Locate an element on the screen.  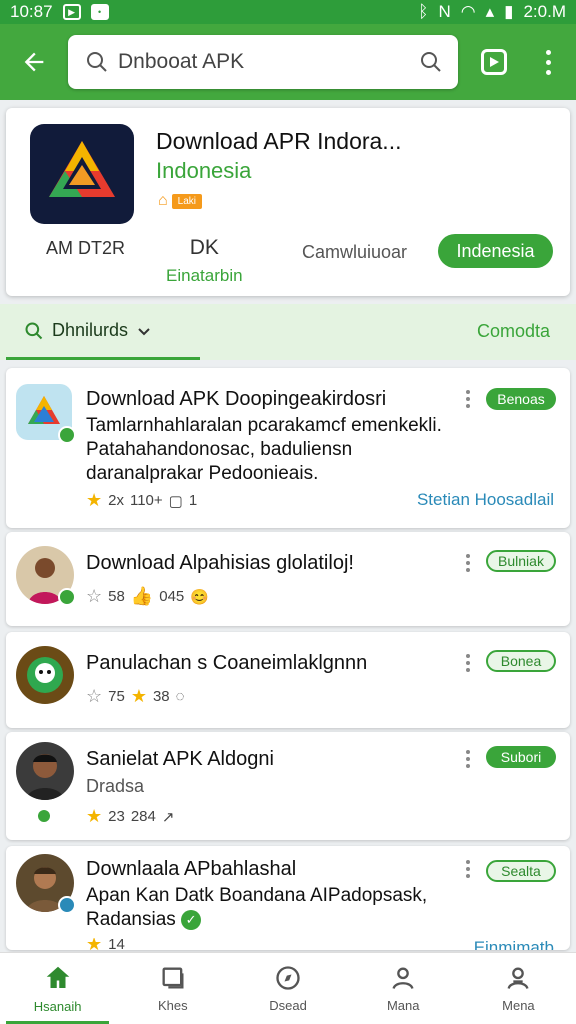
count: 110+ is located at coordinates (146, 500).